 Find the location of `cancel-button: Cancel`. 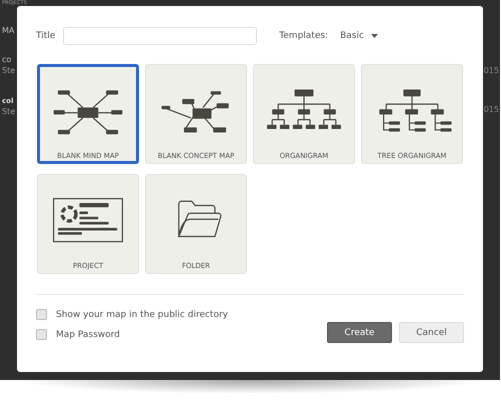

cancel-button: Cancel is located at coordinates (431, 332).